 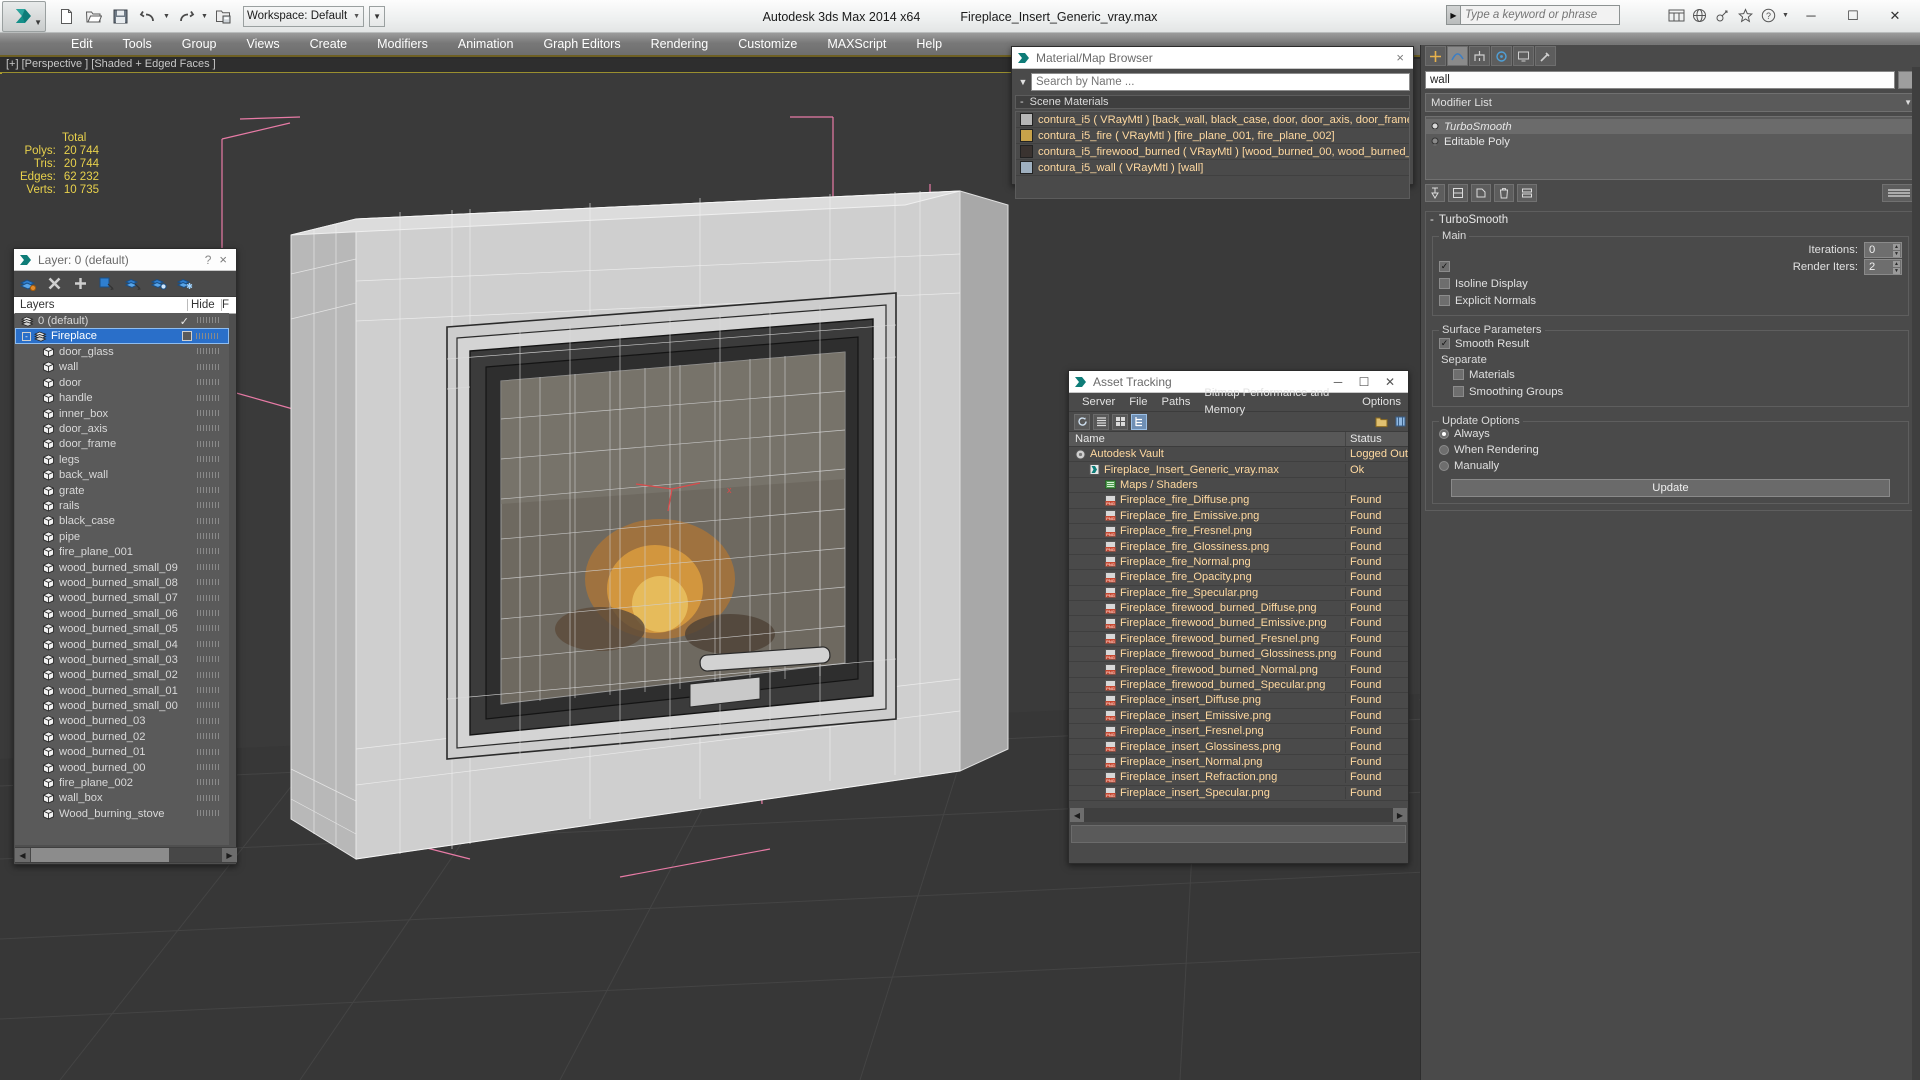 What do you see at coordinates (1670, 141) in the screenshot?
I see `modifier-stack-item: Editable Poly` at bounding box center [1670, 141].